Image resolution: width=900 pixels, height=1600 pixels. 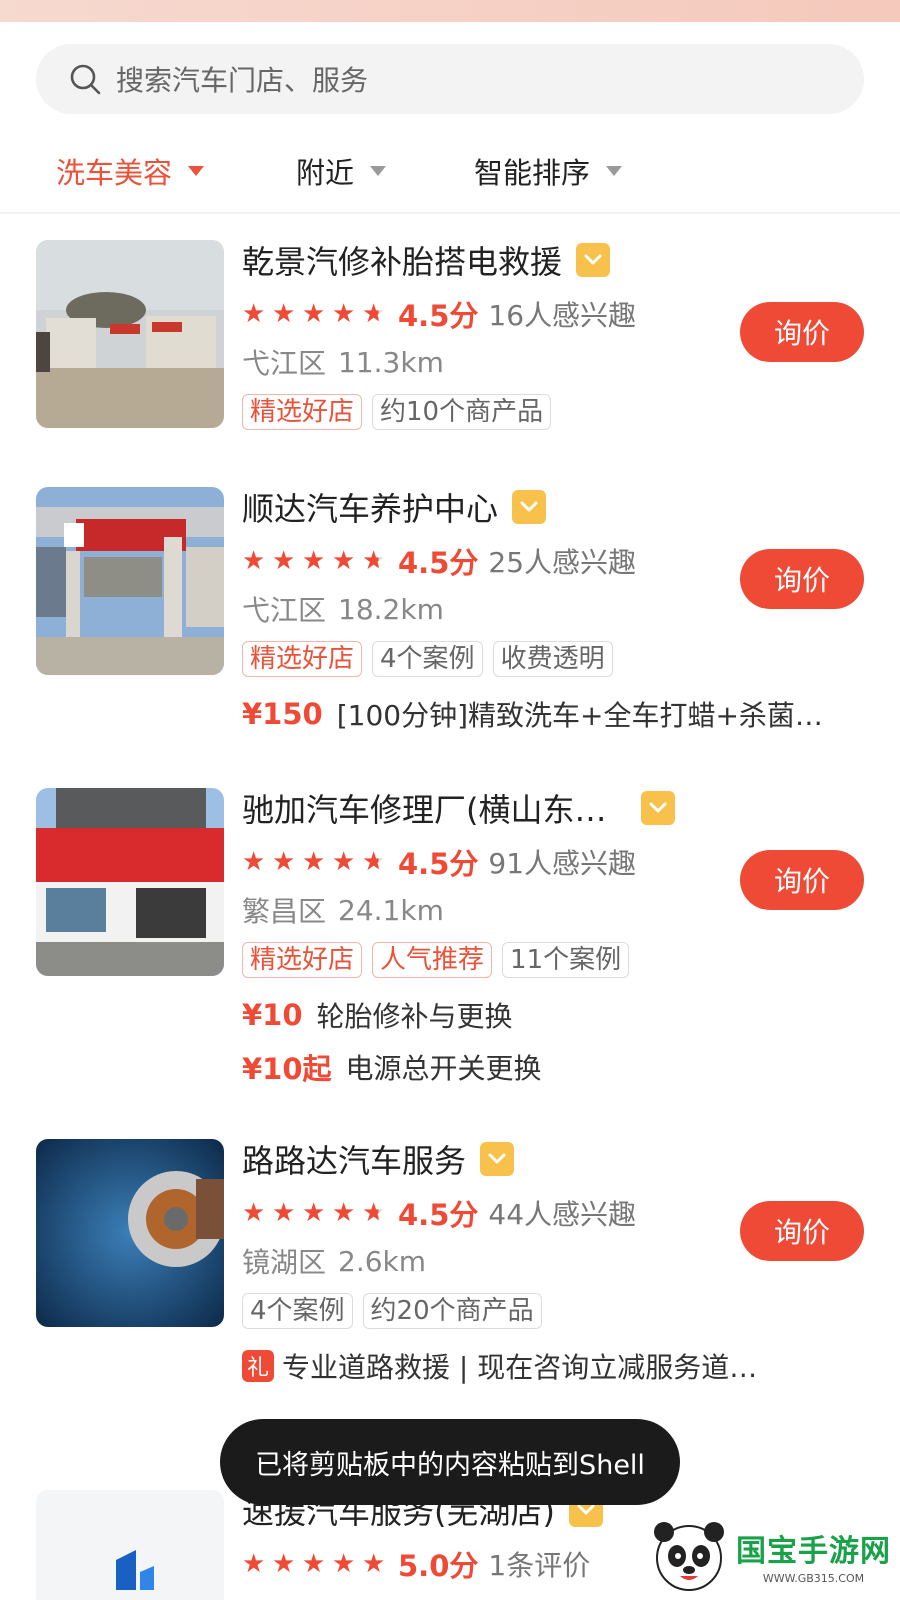 I want to click on shop-name: 乾景汽修补胎搭电救援, so click(x=402, y=260).